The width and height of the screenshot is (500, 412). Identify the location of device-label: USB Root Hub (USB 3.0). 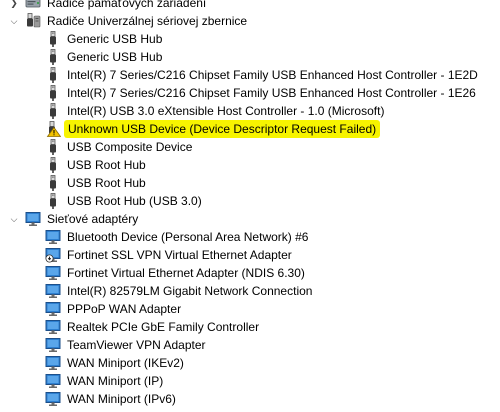
(134, 201).